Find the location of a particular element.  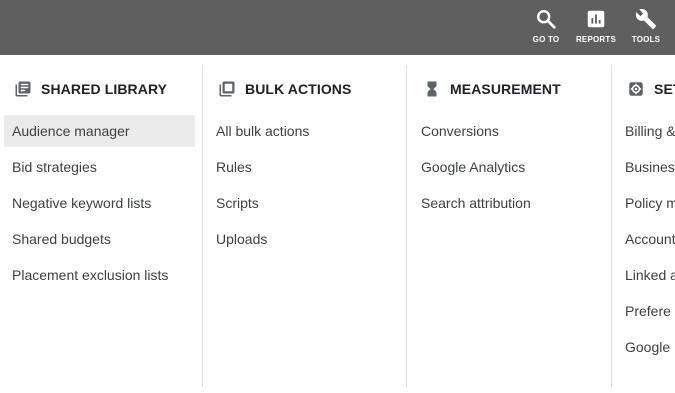

hourglass-icon is located at coordinates (432, 89).